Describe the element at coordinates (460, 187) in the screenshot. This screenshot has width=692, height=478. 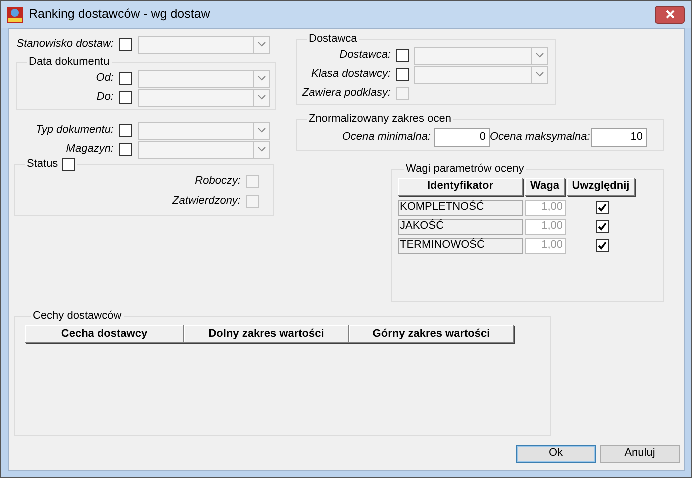
I see `column-header: Identyfikator` at that location.